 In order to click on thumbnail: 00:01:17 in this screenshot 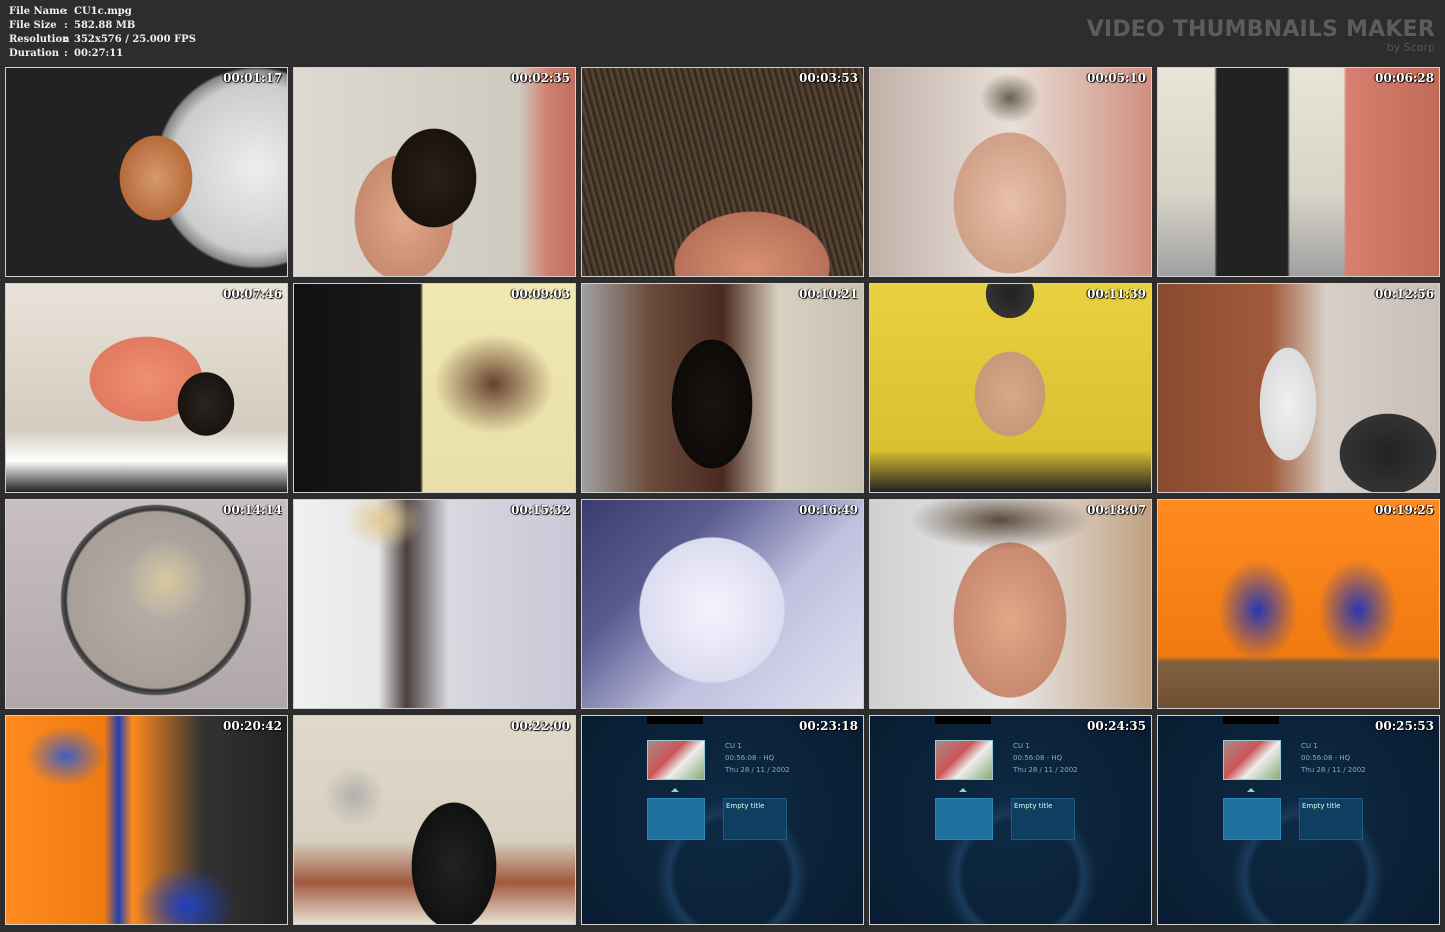, I will do `click(146, 172)`.